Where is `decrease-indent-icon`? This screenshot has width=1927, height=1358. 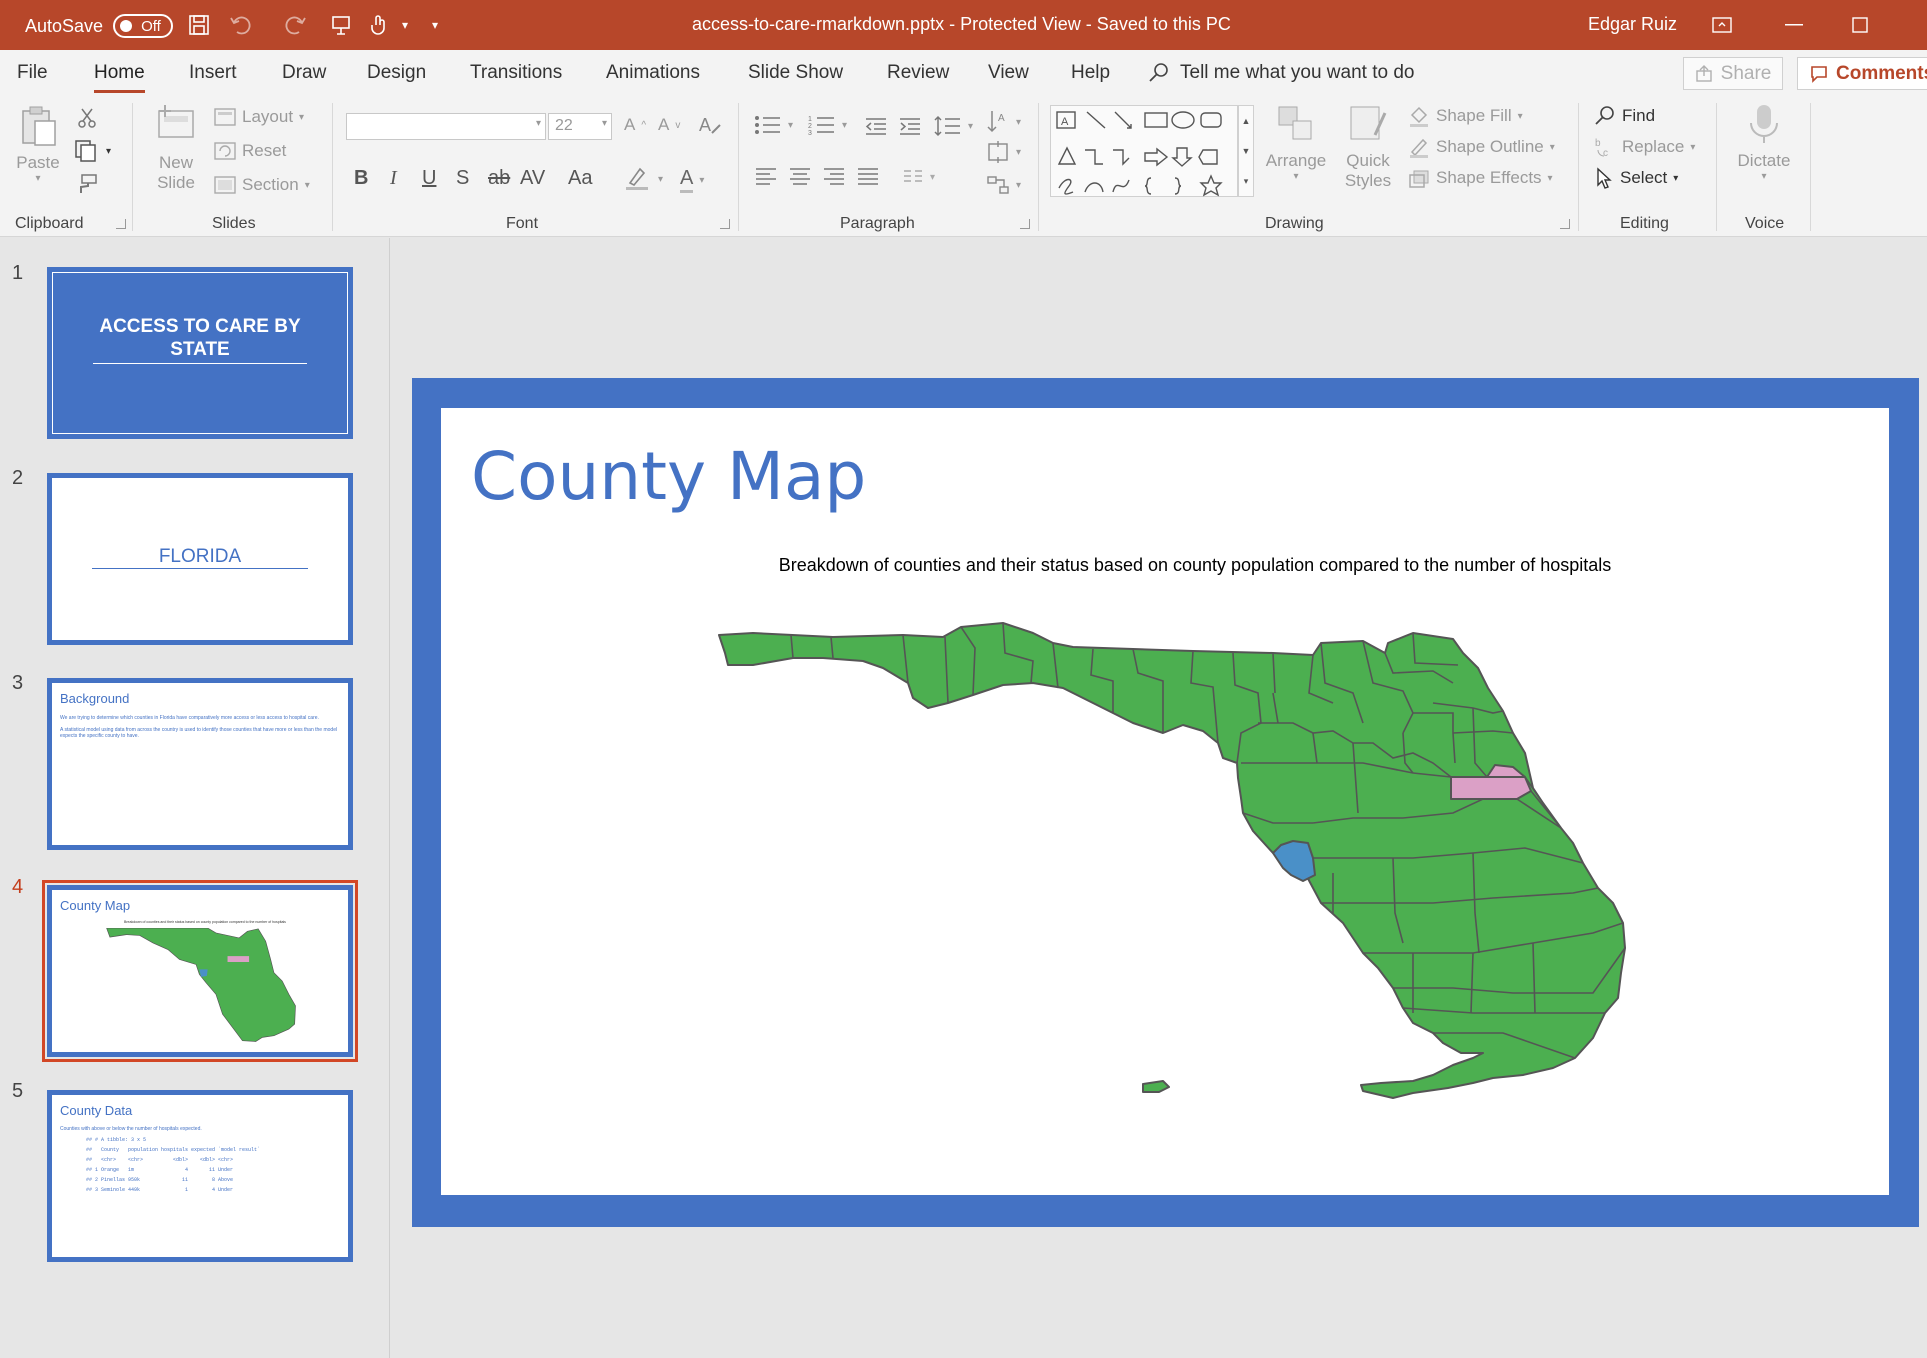
decrease-indent-icon is located at coordinates (876, 126).